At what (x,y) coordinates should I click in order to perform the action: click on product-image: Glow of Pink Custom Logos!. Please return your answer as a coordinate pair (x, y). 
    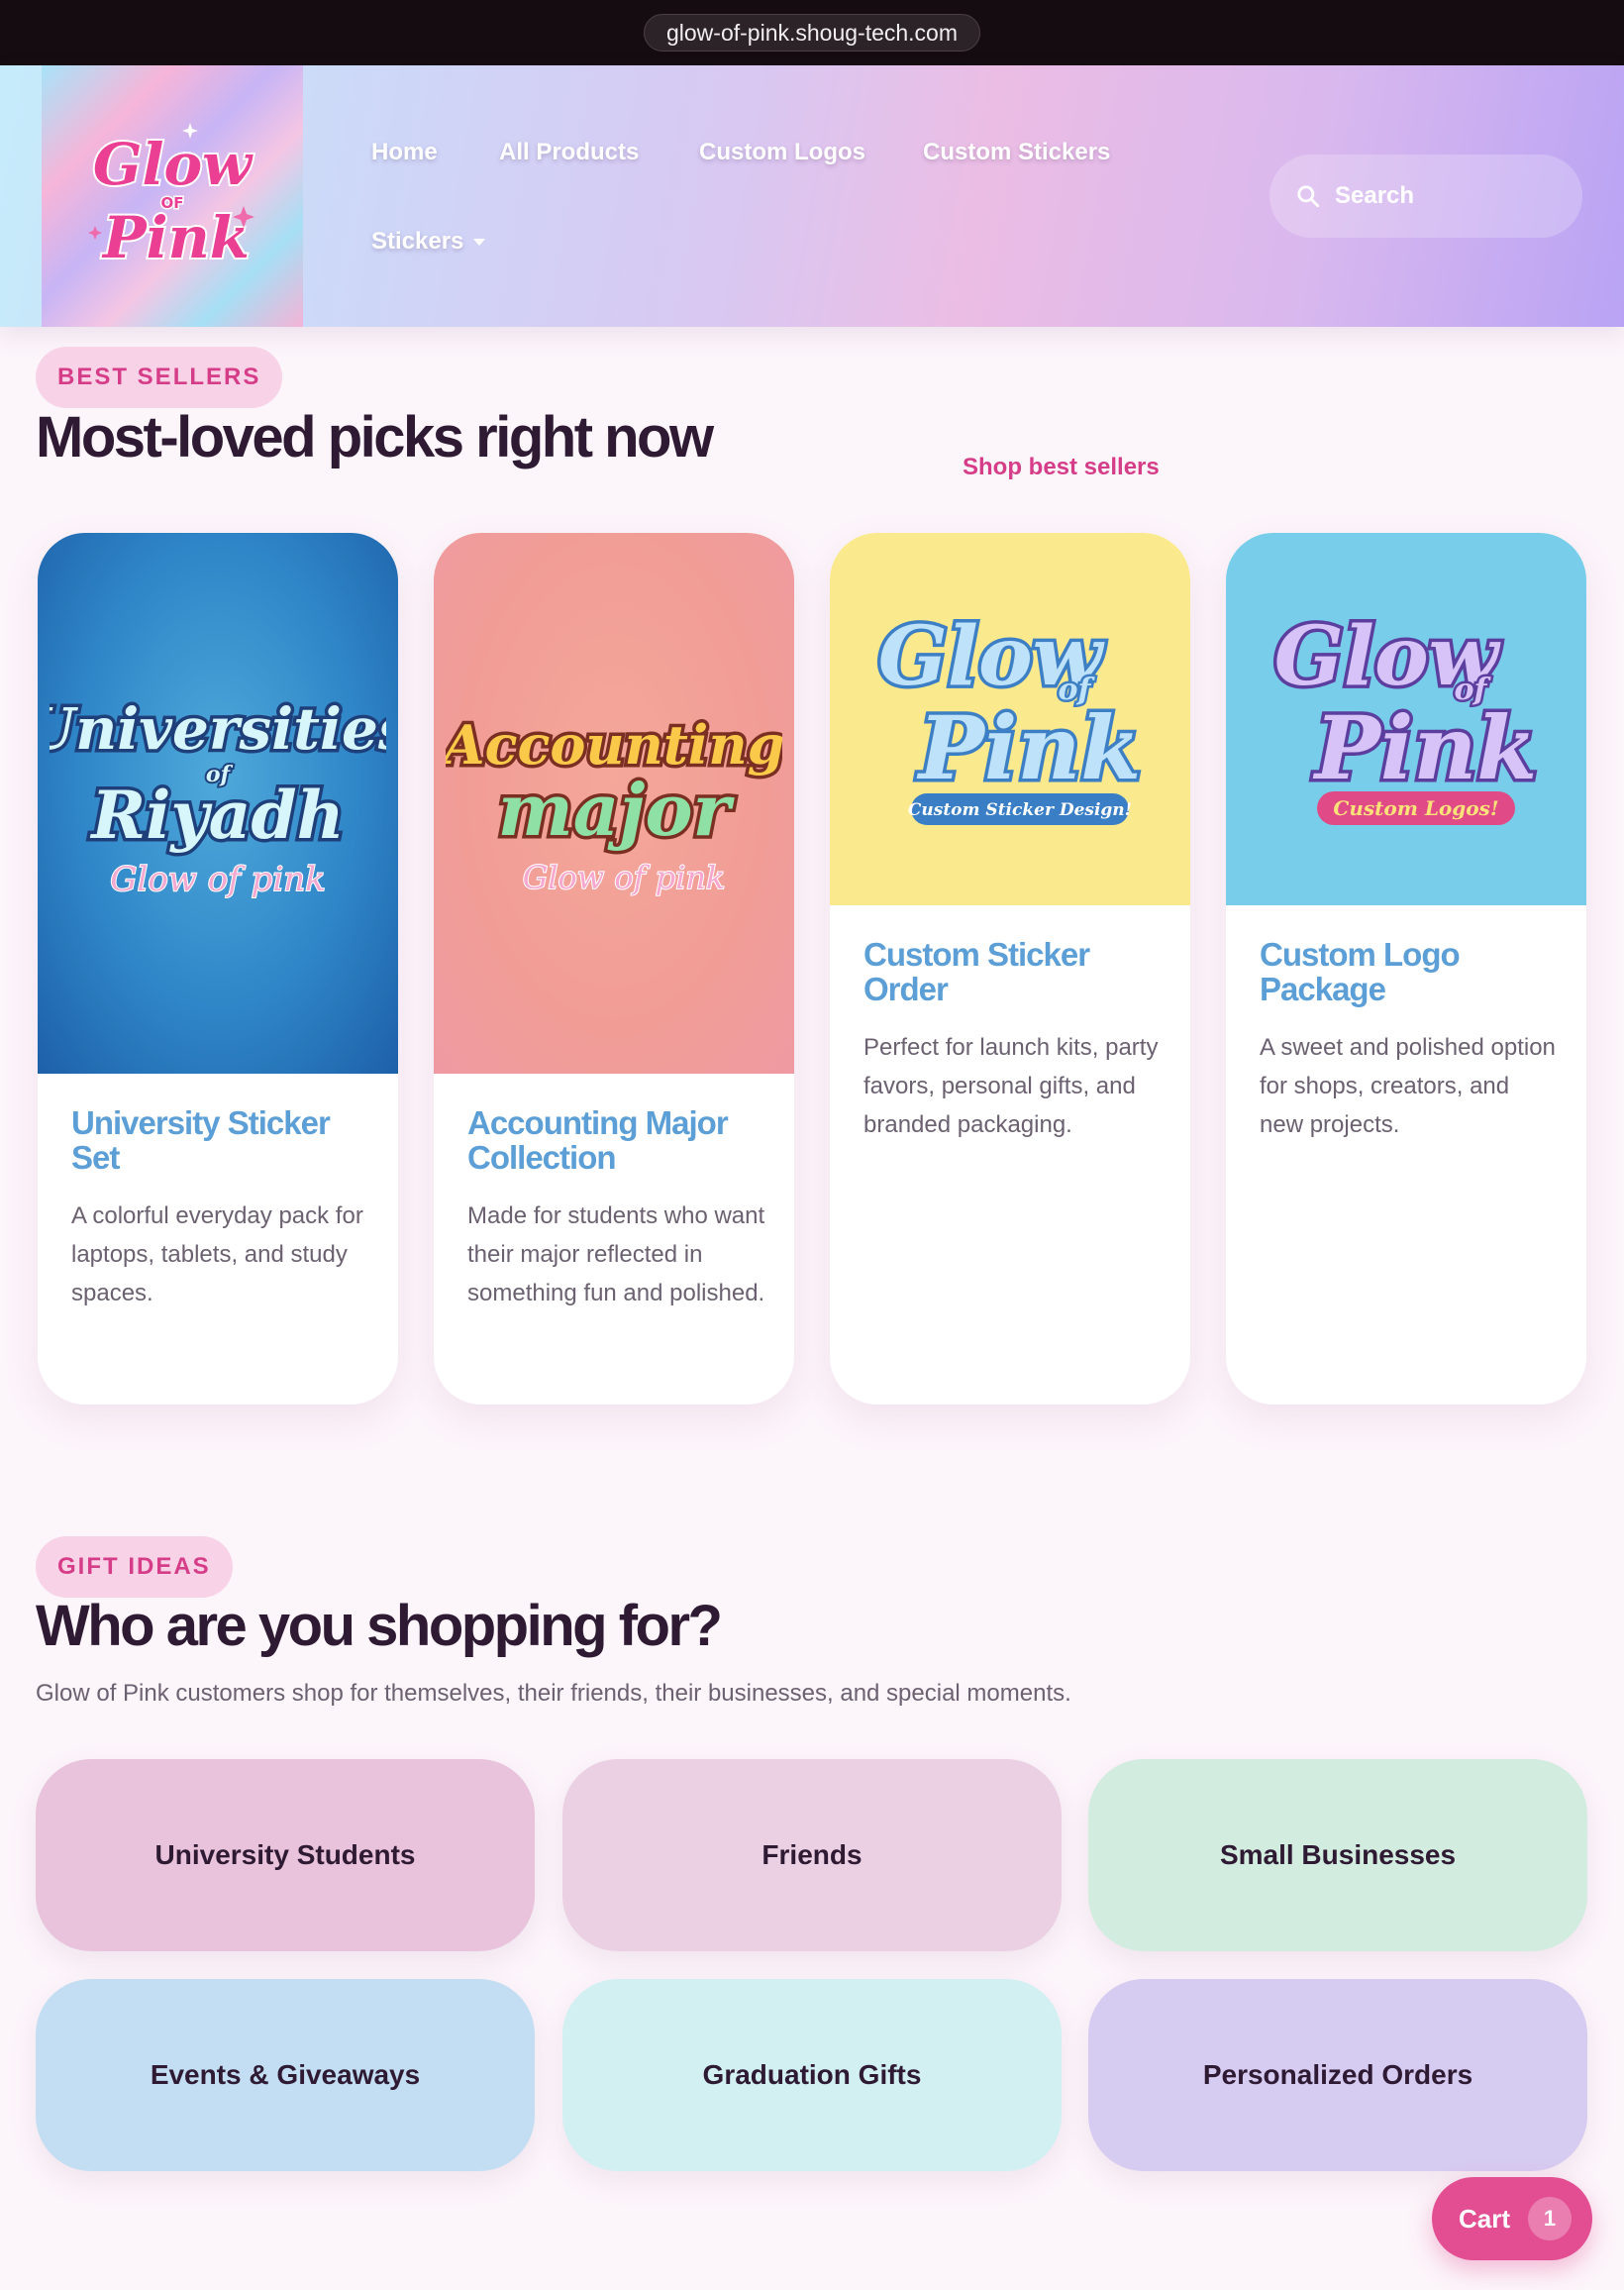
    Looking at the image, I should click on (1406, 719).